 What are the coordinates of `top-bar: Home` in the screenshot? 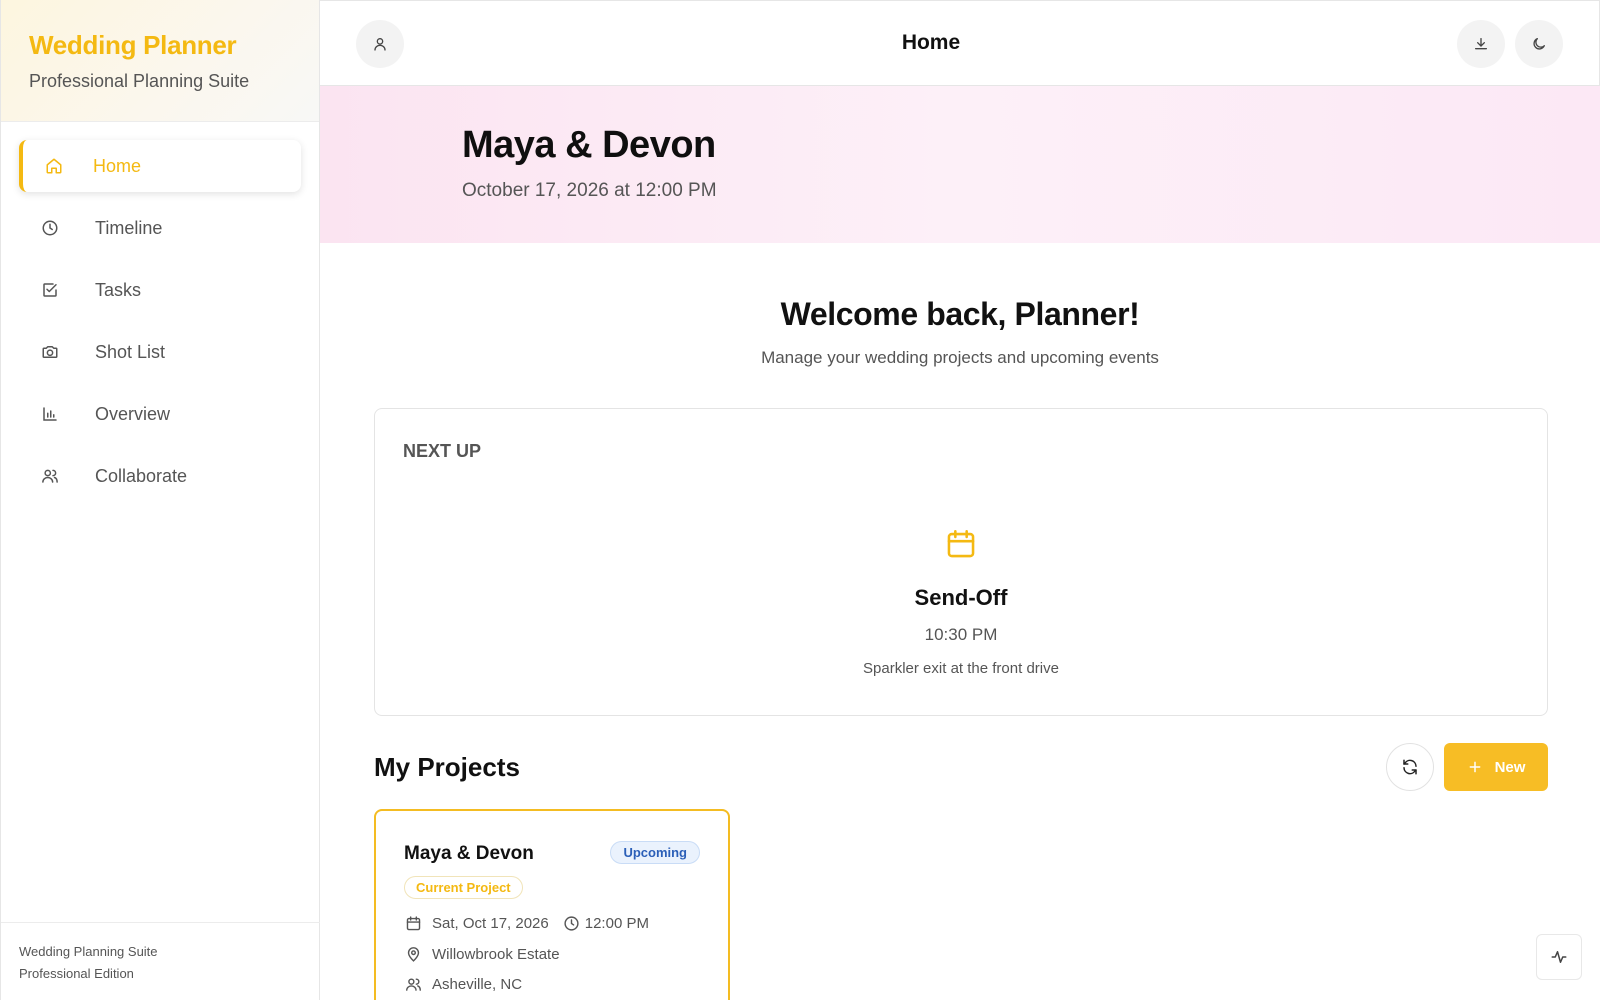 It's located at (960, 43).